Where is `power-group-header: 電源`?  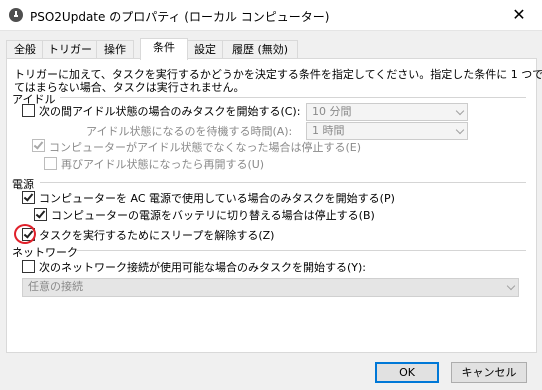 power-group-header: 電源 is located at coordinates (23, 184).